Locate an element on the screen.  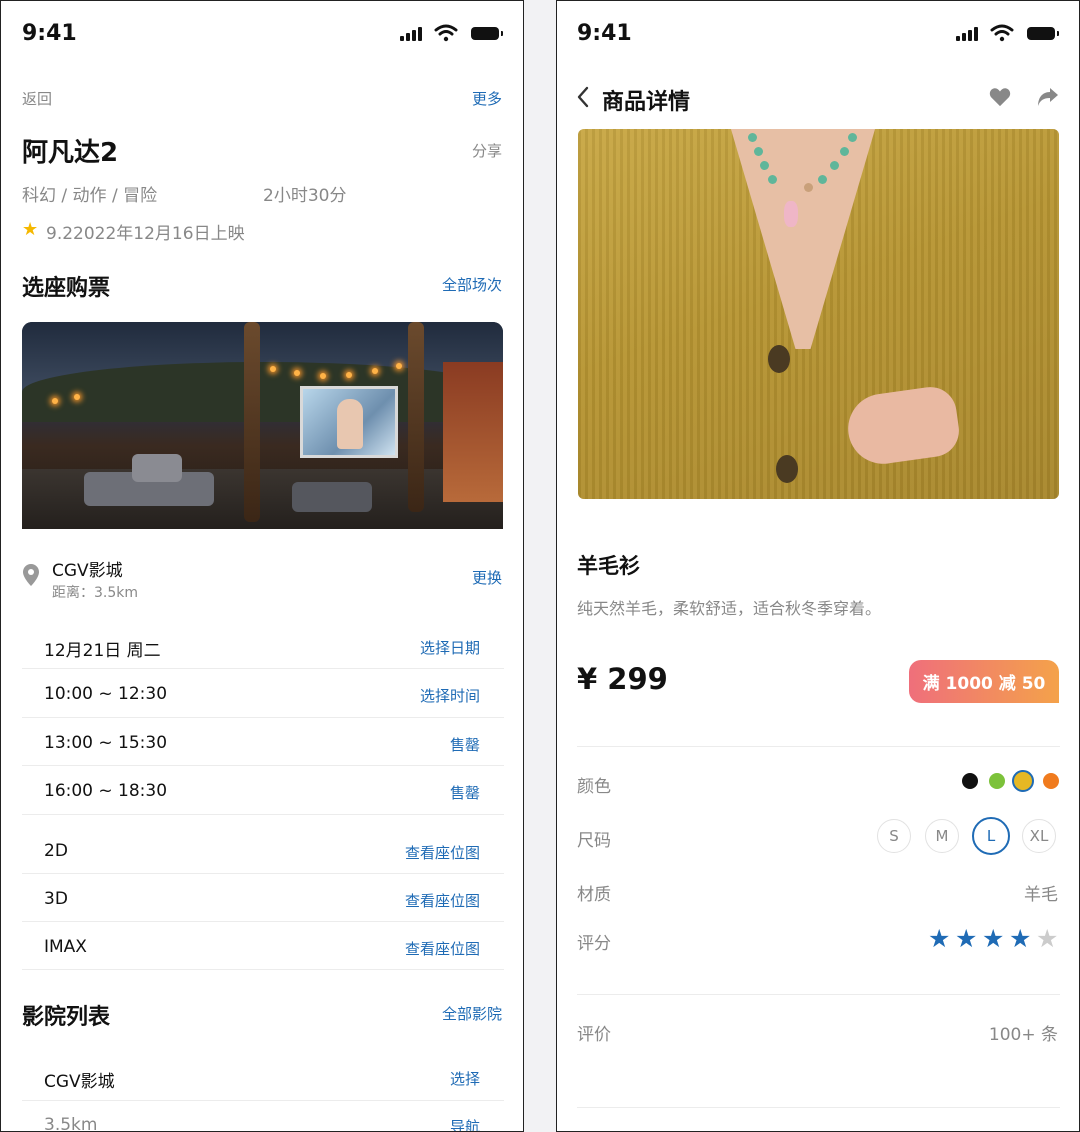
review-label: 评价 is located at coordinates (594, 1035).